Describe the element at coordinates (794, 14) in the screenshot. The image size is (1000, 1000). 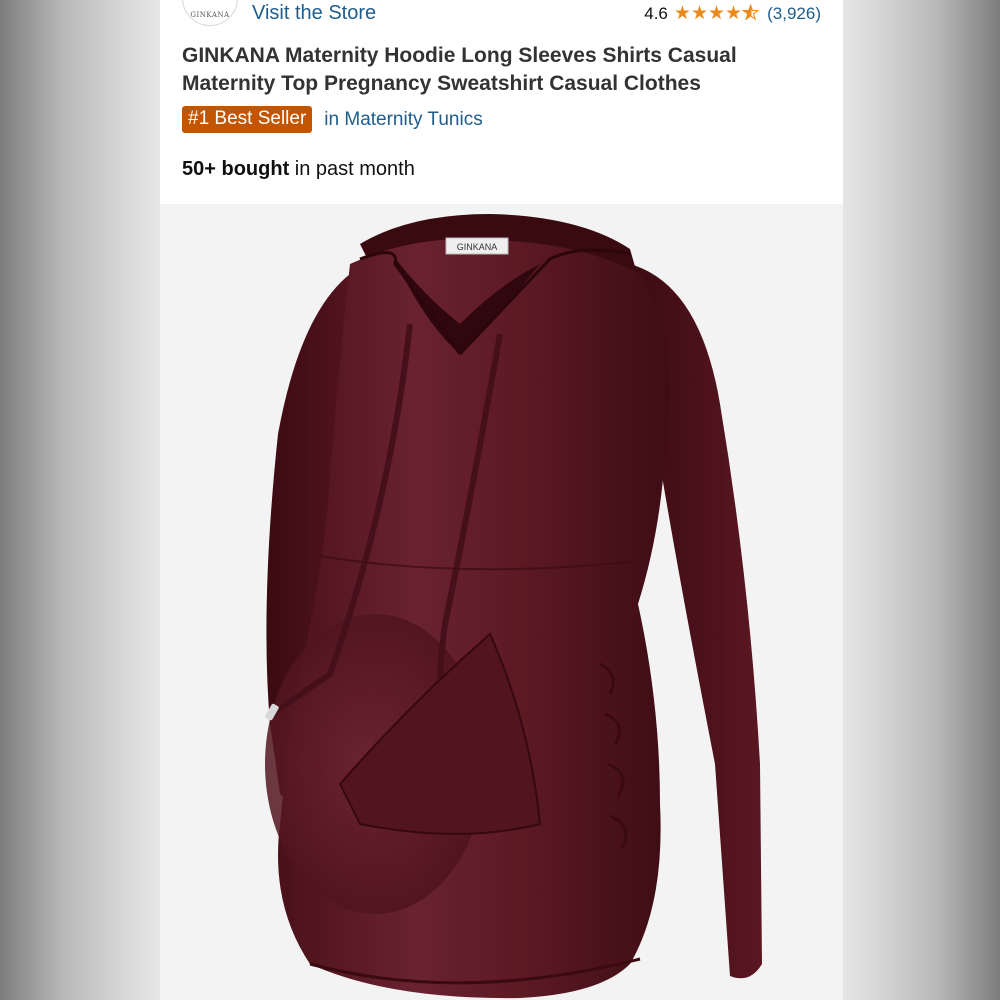
I see `rating-count-link: (3,926)` at that location.